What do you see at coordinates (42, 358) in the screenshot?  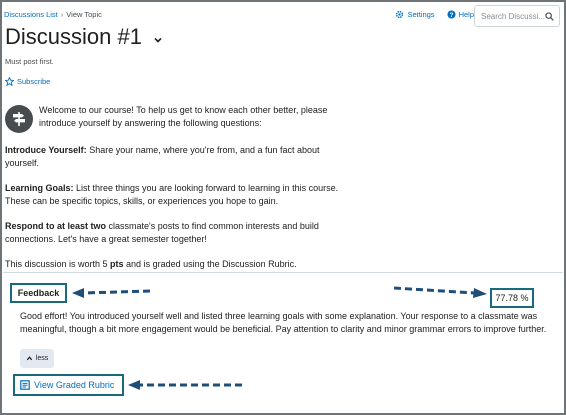 I see `less-label: less` at bounding box center [42, 358].